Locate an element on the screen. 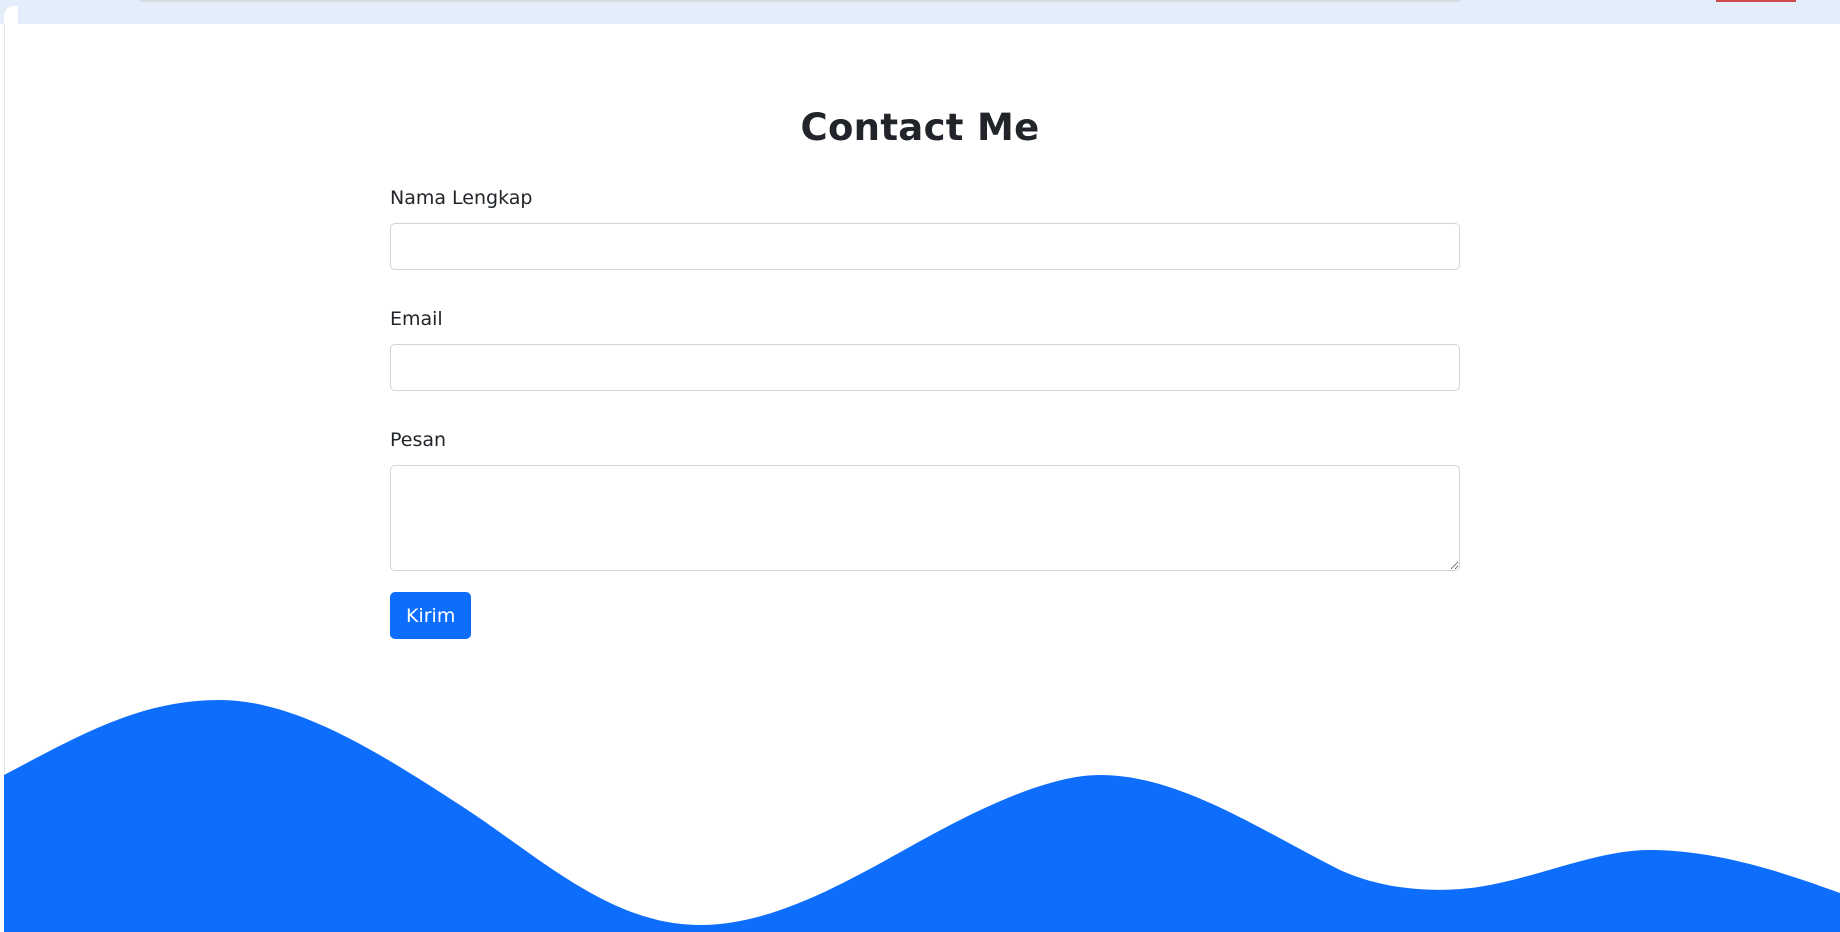 The height and width of the screenshot is (932, 1840). submit-button: Kirim is located at coordinates (431, 615).